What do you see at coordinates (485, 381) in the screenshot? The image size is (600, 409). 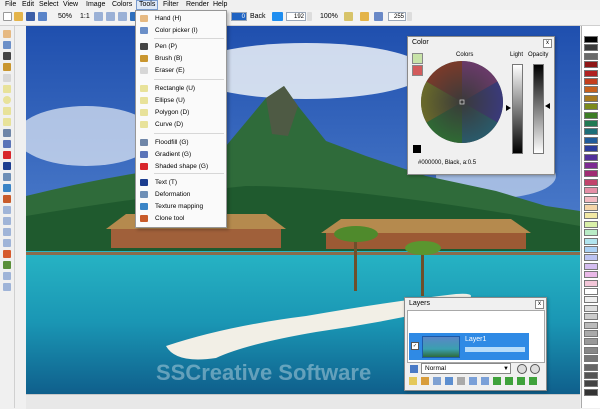 I see `layer-down-icon` at bounding box center [485, 381].